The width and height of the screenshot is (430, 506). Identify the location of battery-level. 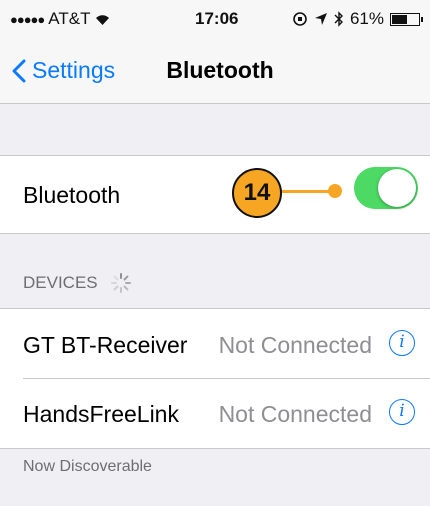
(399, 19).